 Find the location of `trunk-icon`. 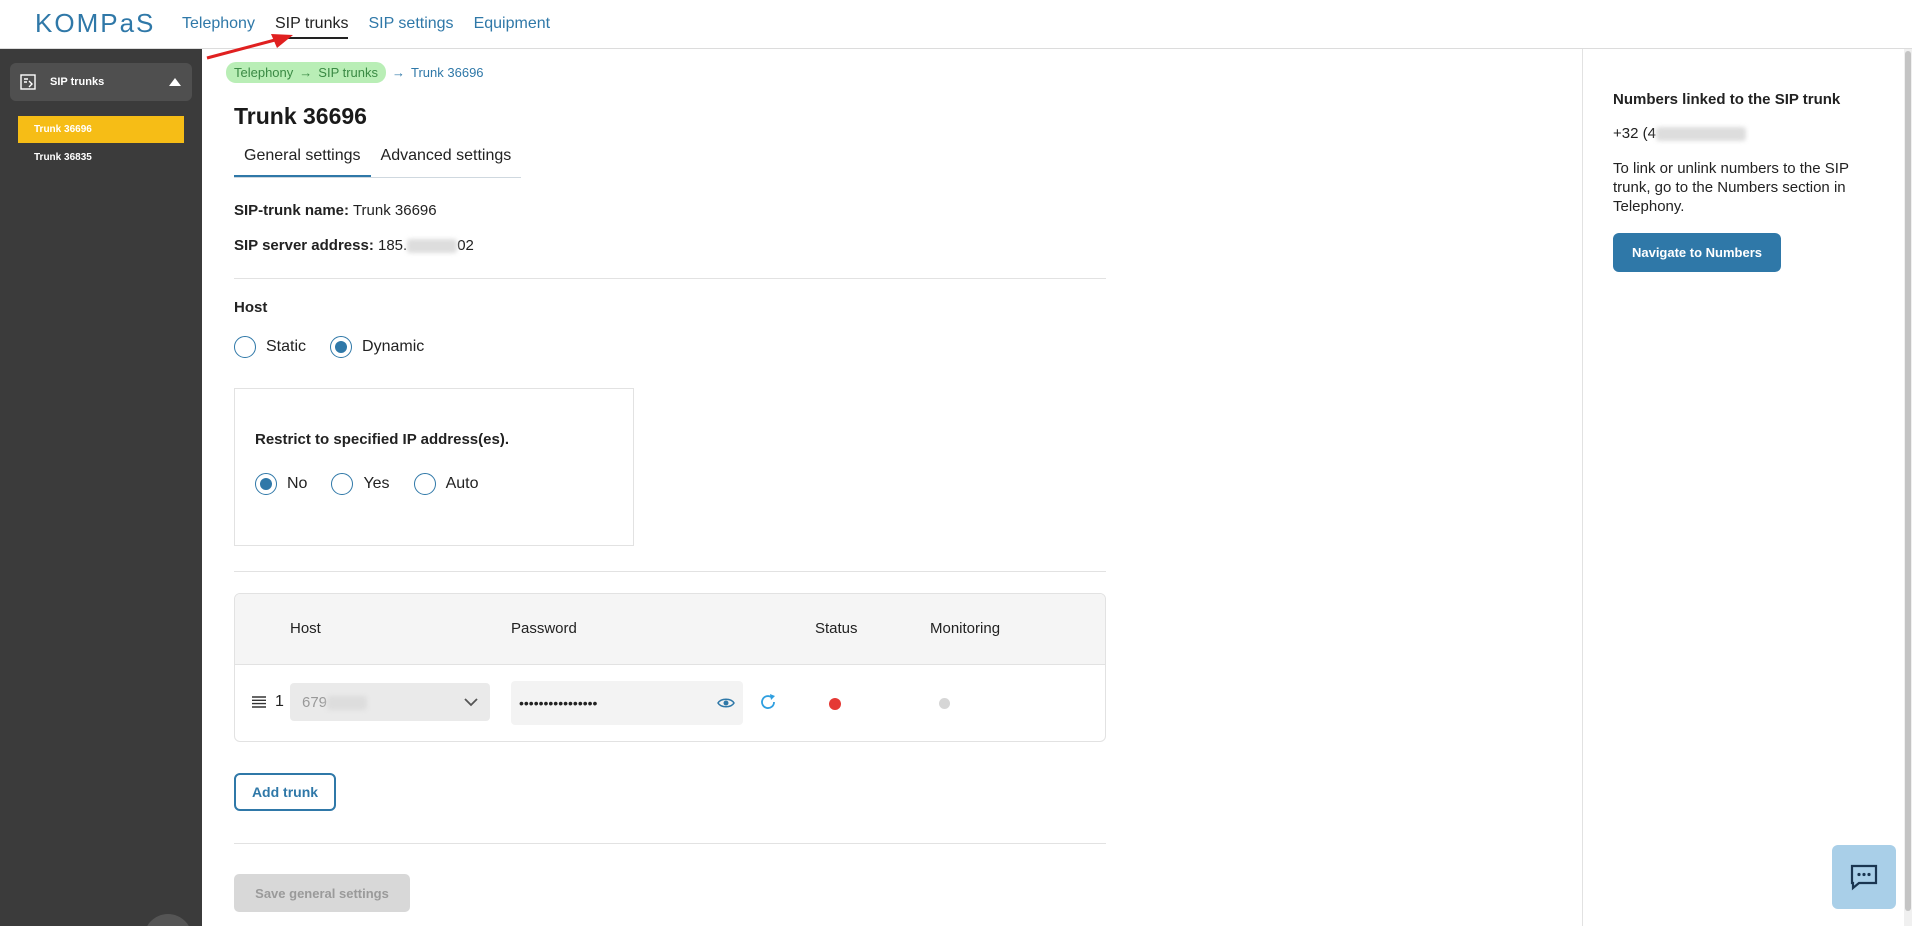

trunk-icon is located at coordinates (28, 82).